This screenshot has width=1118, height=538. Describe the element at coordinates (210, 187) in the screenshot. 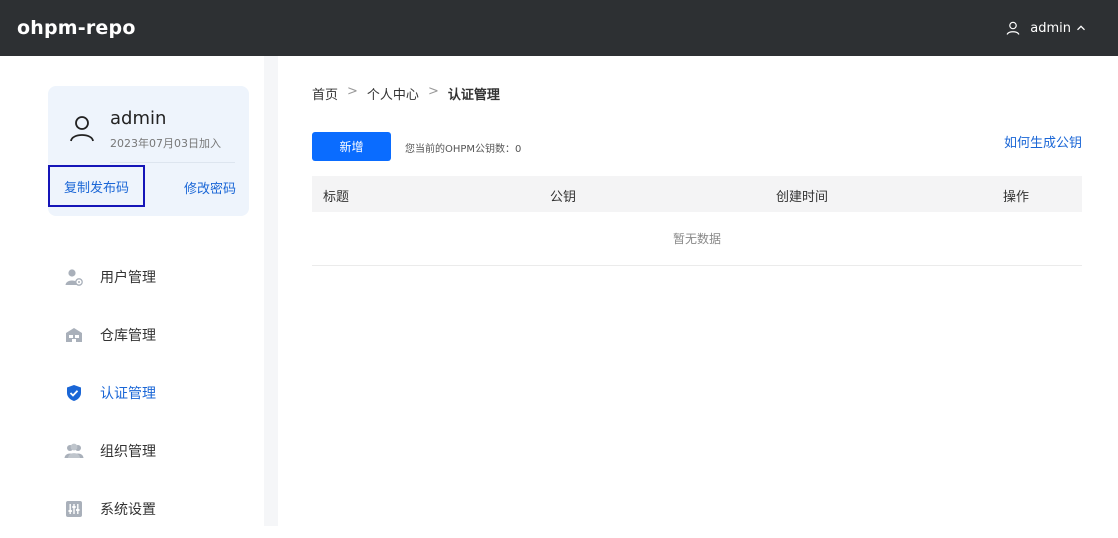

I see `change-password-button: 修改密码` at that location.